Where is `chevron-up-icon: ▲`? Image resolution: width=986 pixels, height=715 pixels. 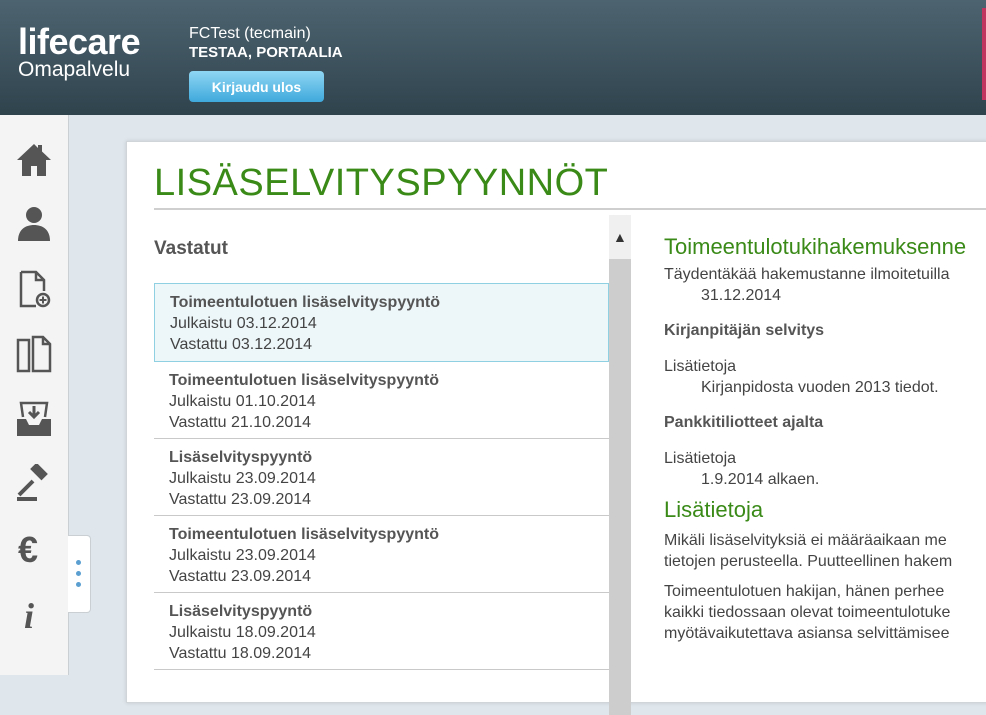 chevron-up-icon: ▲ is located at coordinates (620, 237).